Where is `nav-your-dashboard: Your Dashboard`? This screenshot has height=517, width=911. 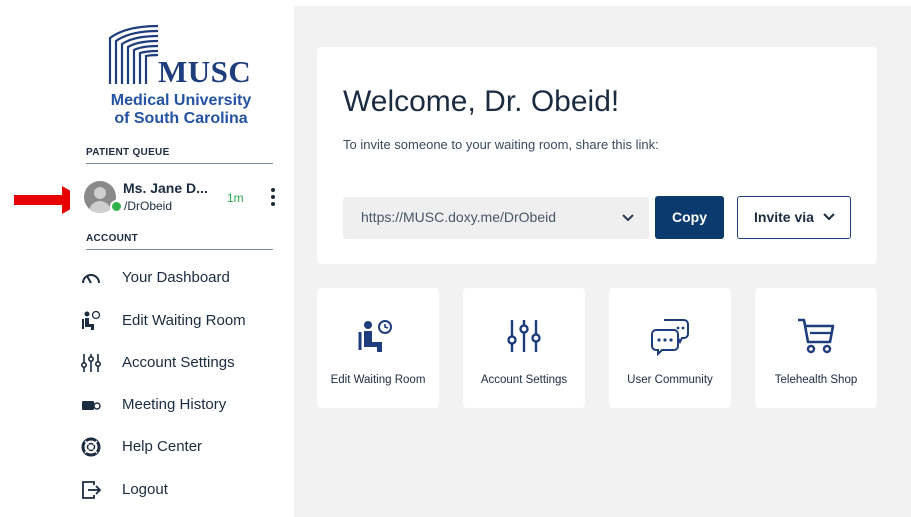 nav-your-dashboard: Your Dashboard is located at coordinates (180, 278).